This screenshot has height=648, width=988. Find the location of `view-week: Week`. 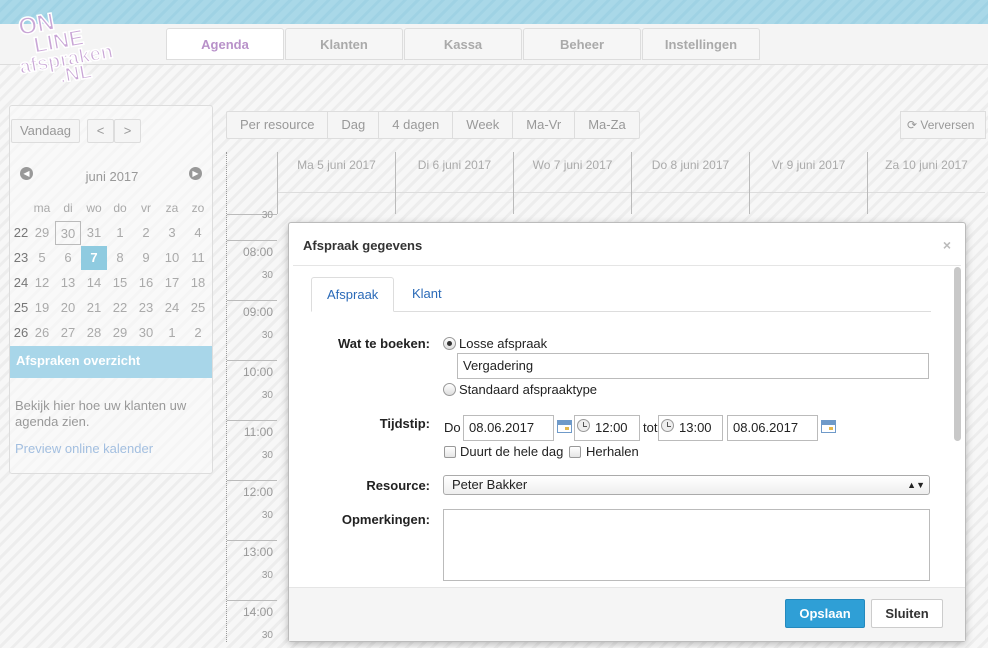

view-week: Week is located at coordinates (483, 125).